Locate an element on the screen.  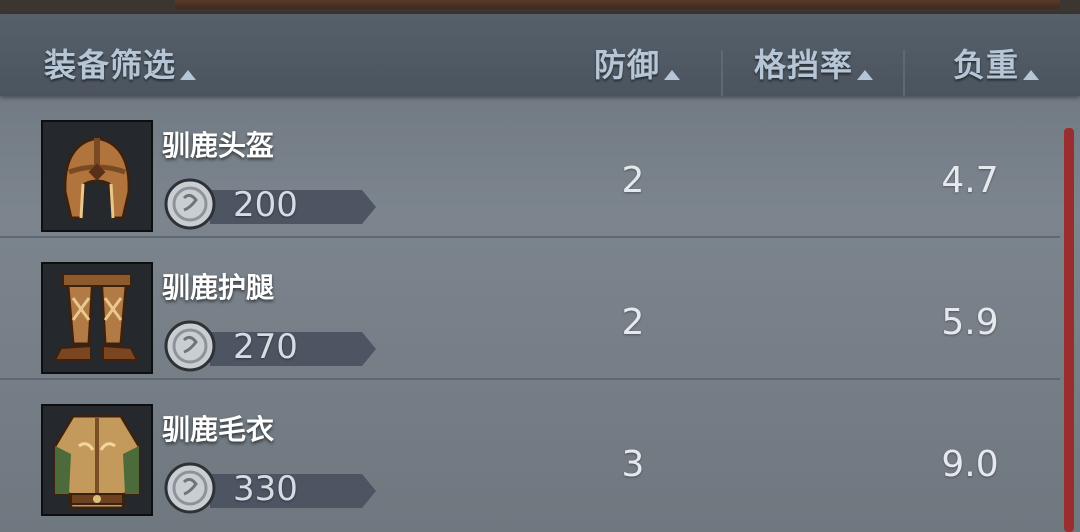
item-price: 200 is located at coordinates (265, 205).